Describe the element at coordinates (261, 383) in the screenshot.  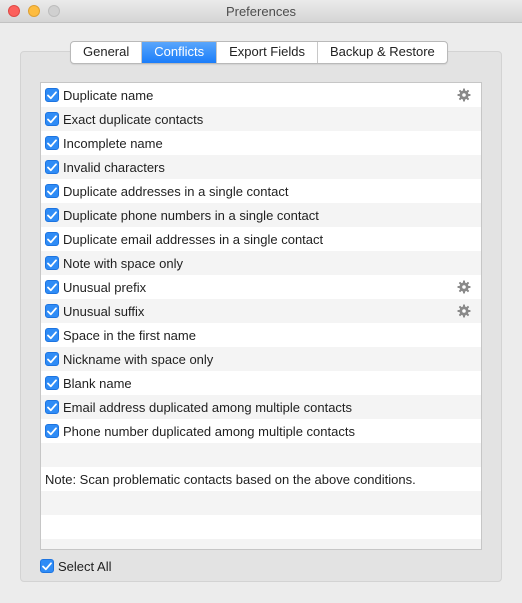
I see `condition-row: Blank name` at that location.